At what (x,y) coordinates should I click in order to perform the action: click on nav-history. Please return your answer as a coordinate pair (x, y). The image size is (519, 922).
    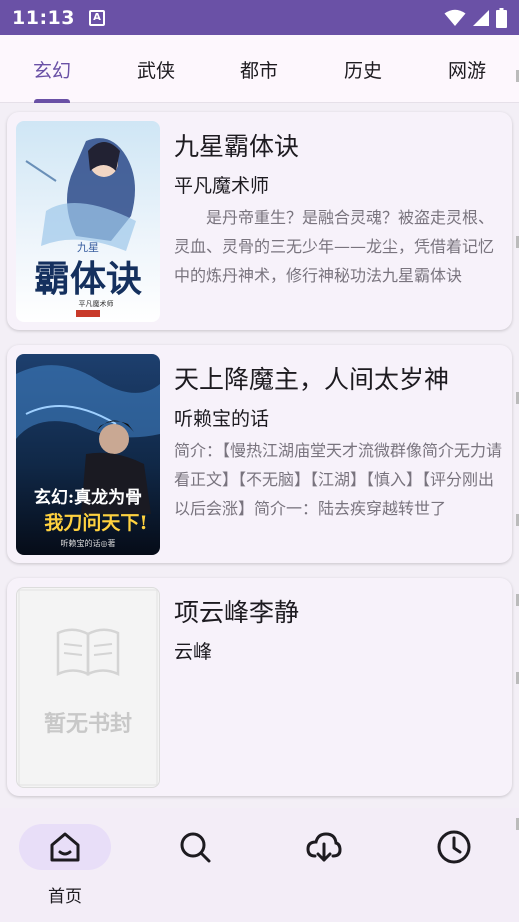
    Looking at the image, I should click on (454, 869).